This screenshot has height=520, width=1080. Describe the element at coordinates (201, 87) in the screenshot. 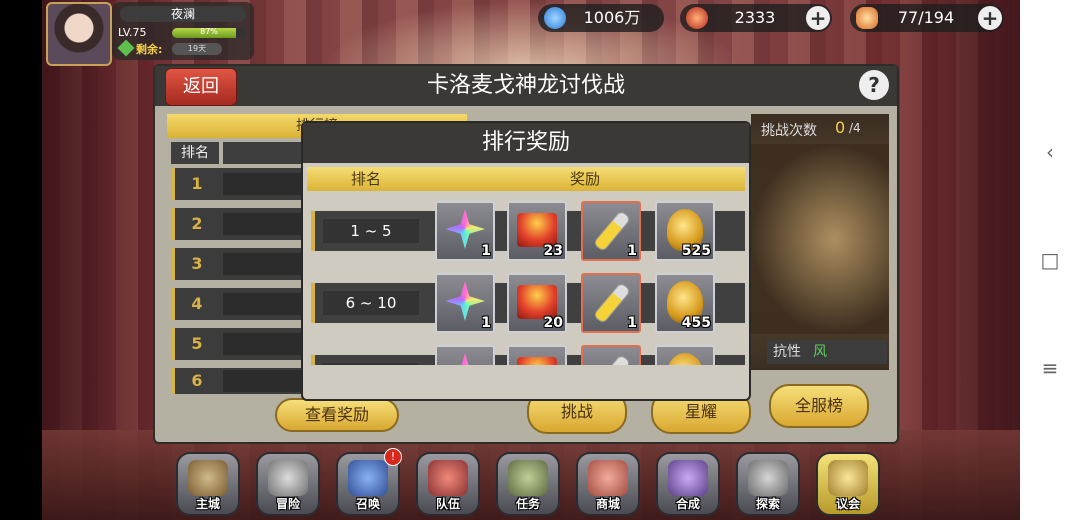

I see `back-button: 返回` at that location.